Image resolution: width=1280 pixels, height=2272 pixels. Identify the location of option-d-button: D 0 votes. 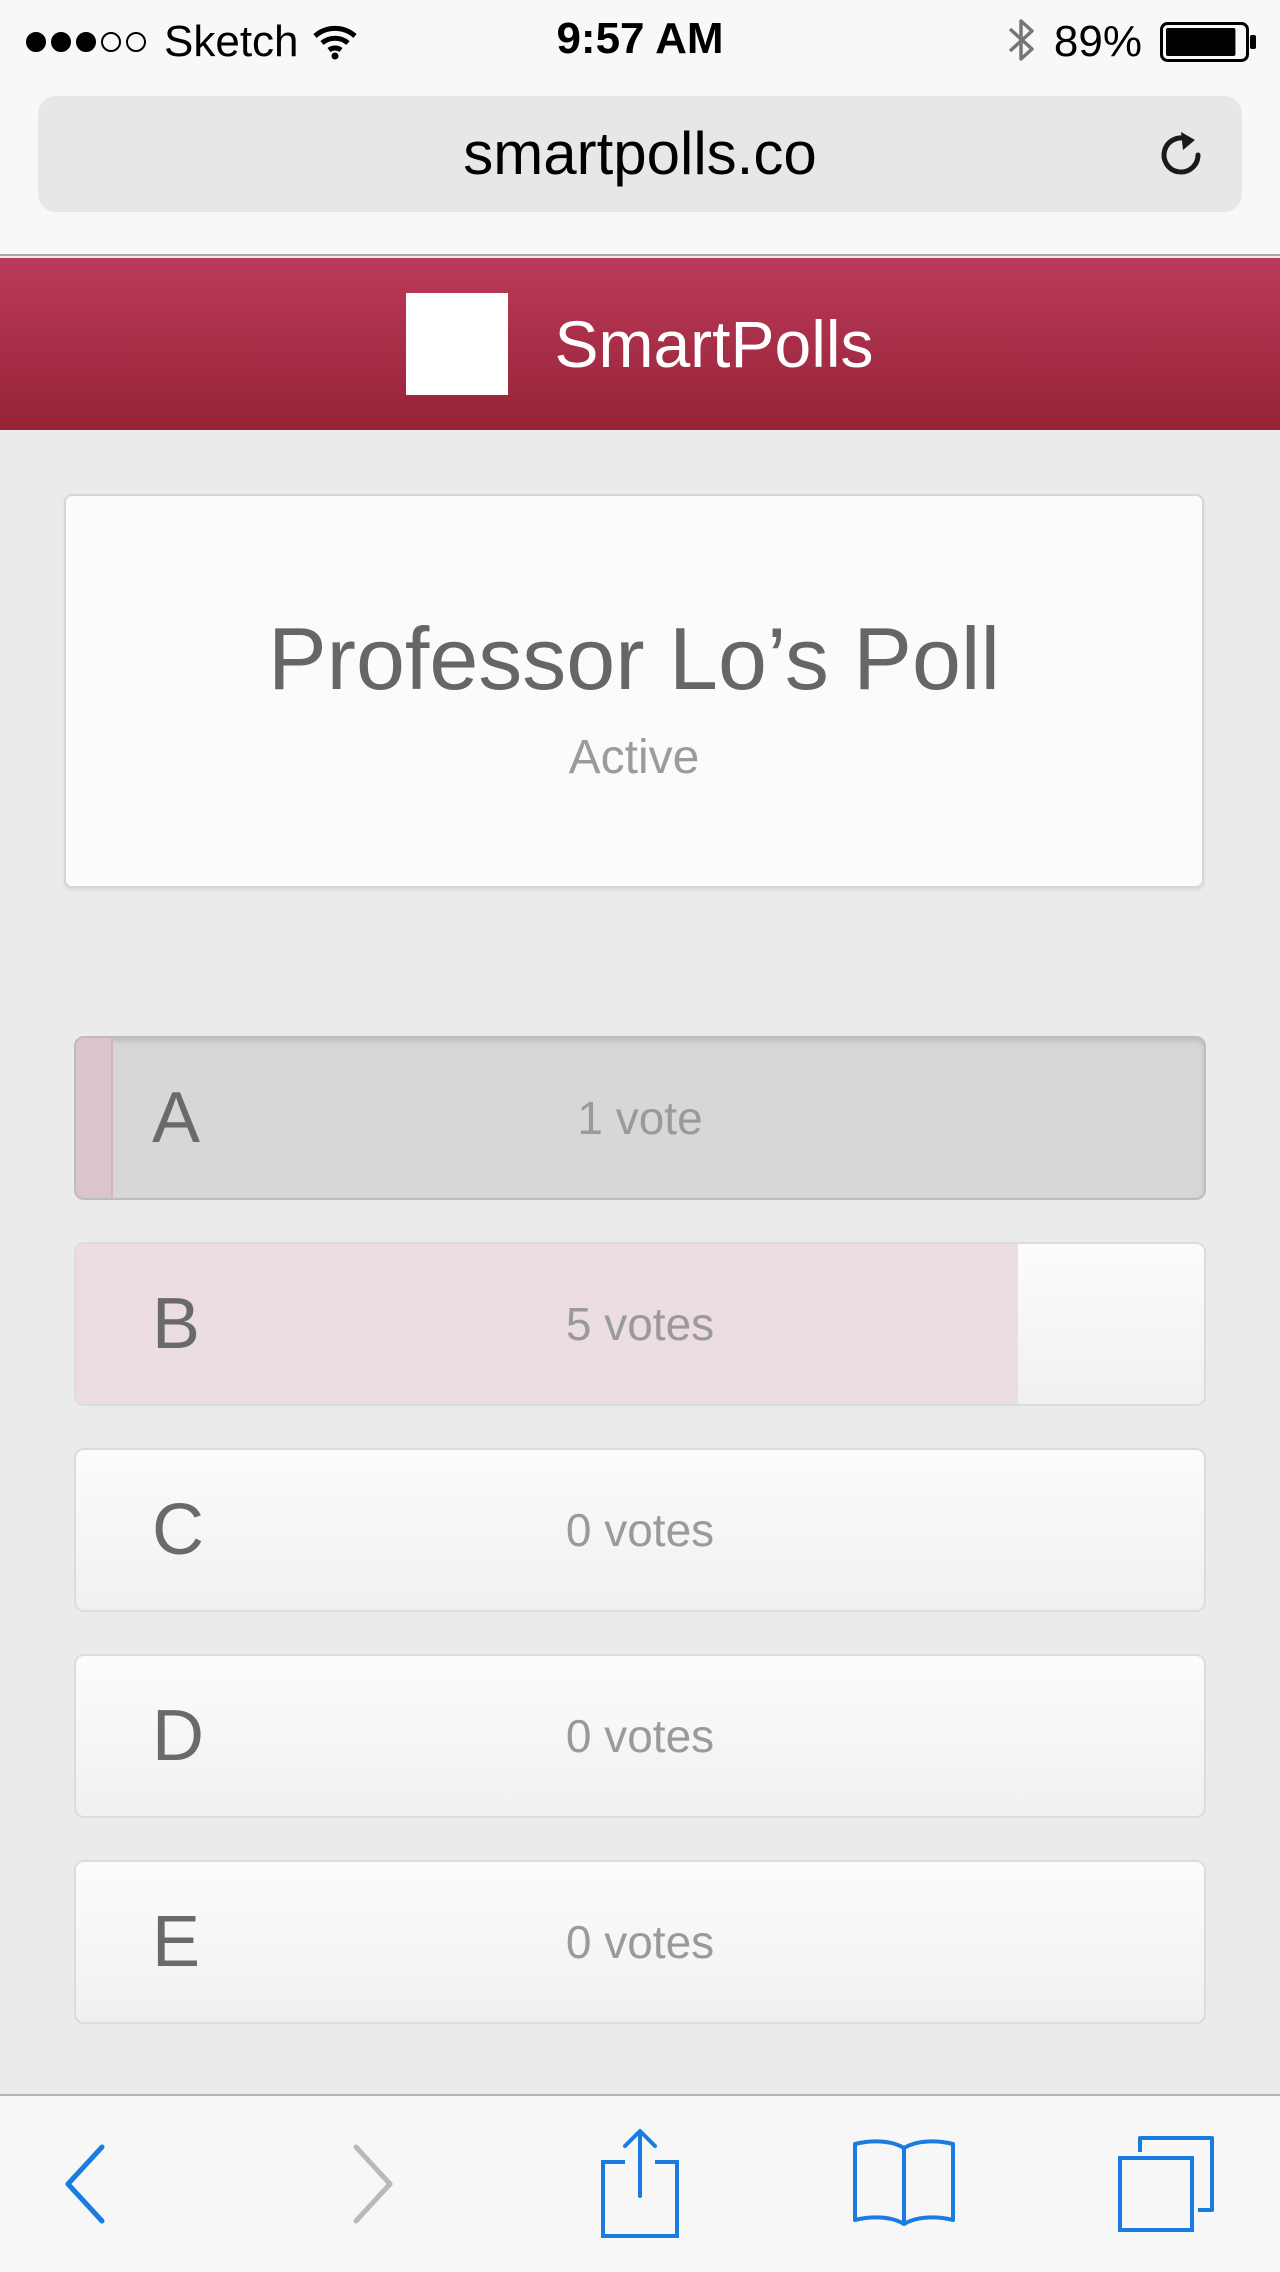
(640, 1736).